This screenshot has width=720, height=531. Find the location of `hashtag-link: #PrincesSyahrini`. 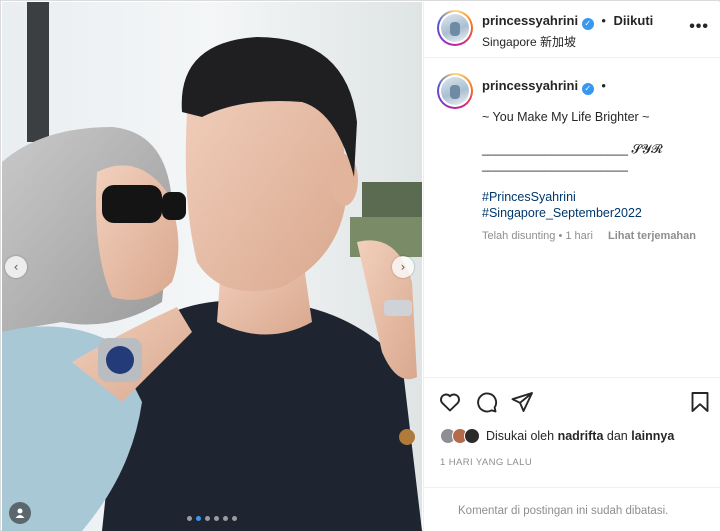

hashtag-link: #PrincesSyahrini is located at coordinates (597, 197).